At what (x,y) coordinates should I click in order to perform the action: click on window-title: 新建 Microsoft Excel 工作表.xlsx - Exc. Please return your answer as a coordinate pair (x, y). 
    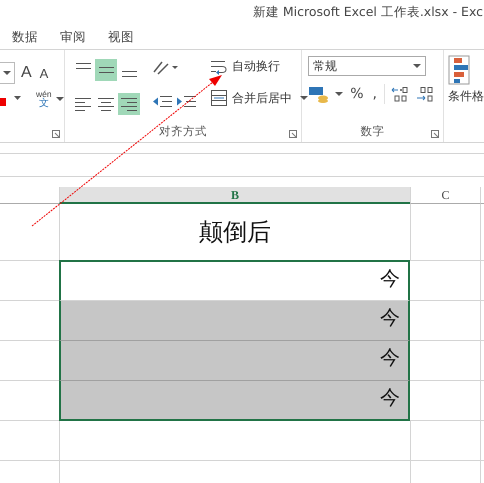
    Looking at the image, I should click on (367, 12).